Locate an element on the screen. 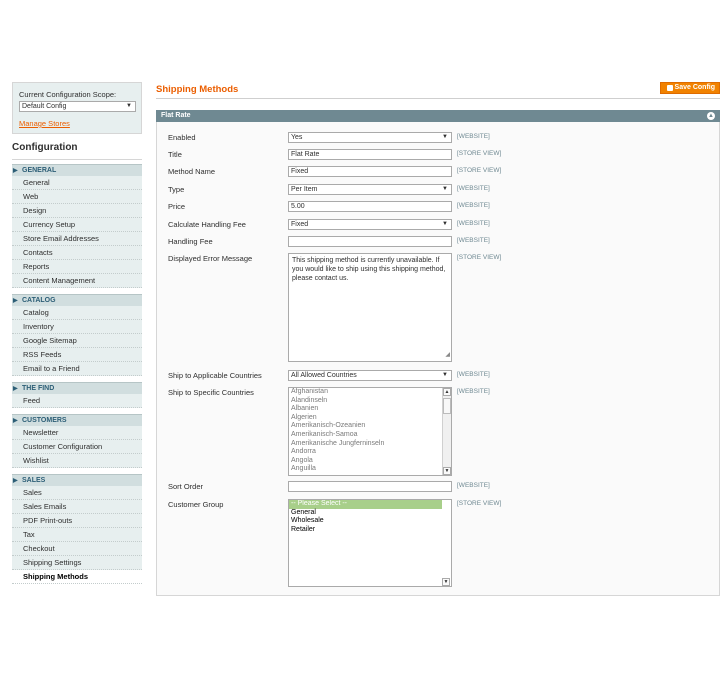  list-option: General is located at coordinates (370, 513).